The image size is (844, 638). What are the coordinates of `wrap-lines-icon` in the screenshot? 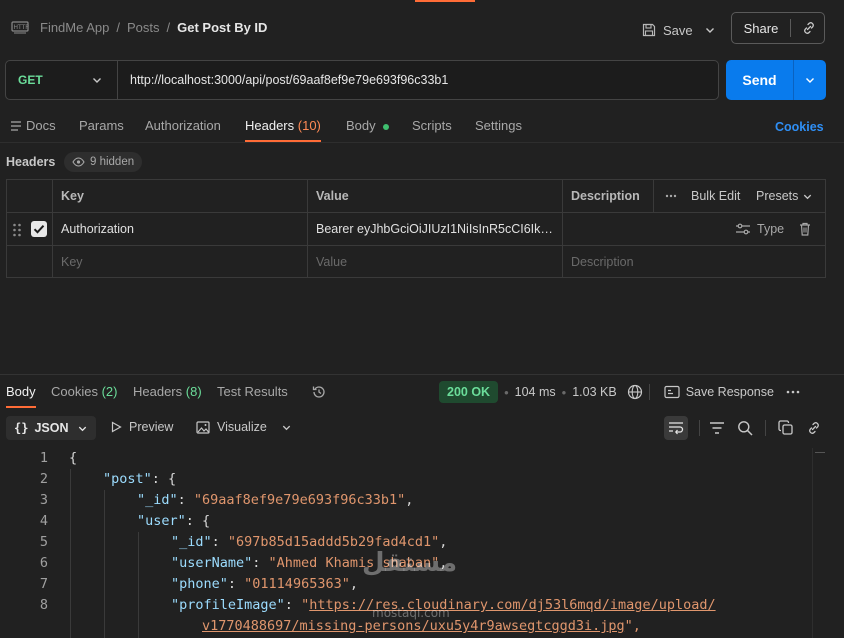 It's located at (676, 428).